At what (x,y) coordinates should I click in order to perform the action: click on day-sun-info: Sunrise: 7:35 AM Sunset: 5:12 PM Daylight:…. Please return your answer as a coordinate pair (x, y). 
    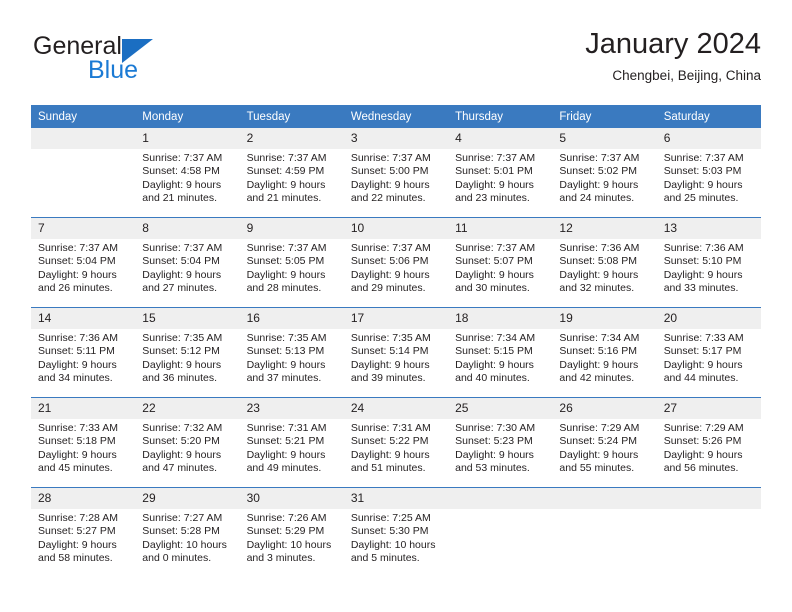
    Looking at the image, I should click on (187, 357).